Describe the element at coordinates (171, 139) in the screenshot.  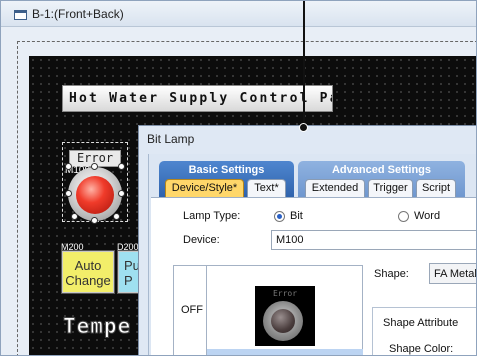
I see `dialog-title: Bit Lamp` at that location.